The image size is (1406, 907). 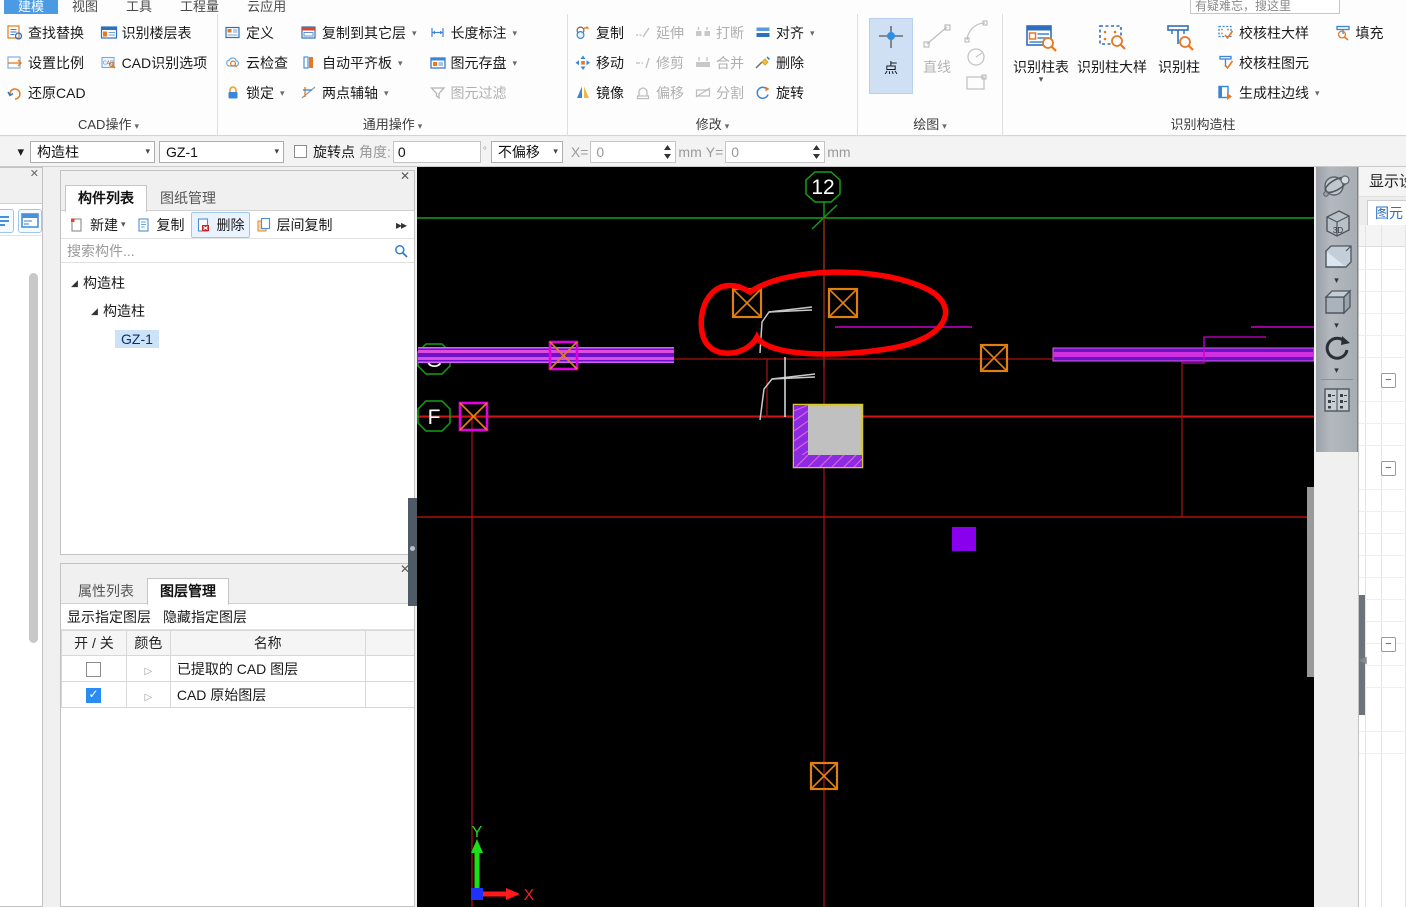 What do you see at coordinates (237, 668) in the screenshot?
I see `table-row: ▷ 已提取的 CAD 图层` at bounding box center [237, 668].